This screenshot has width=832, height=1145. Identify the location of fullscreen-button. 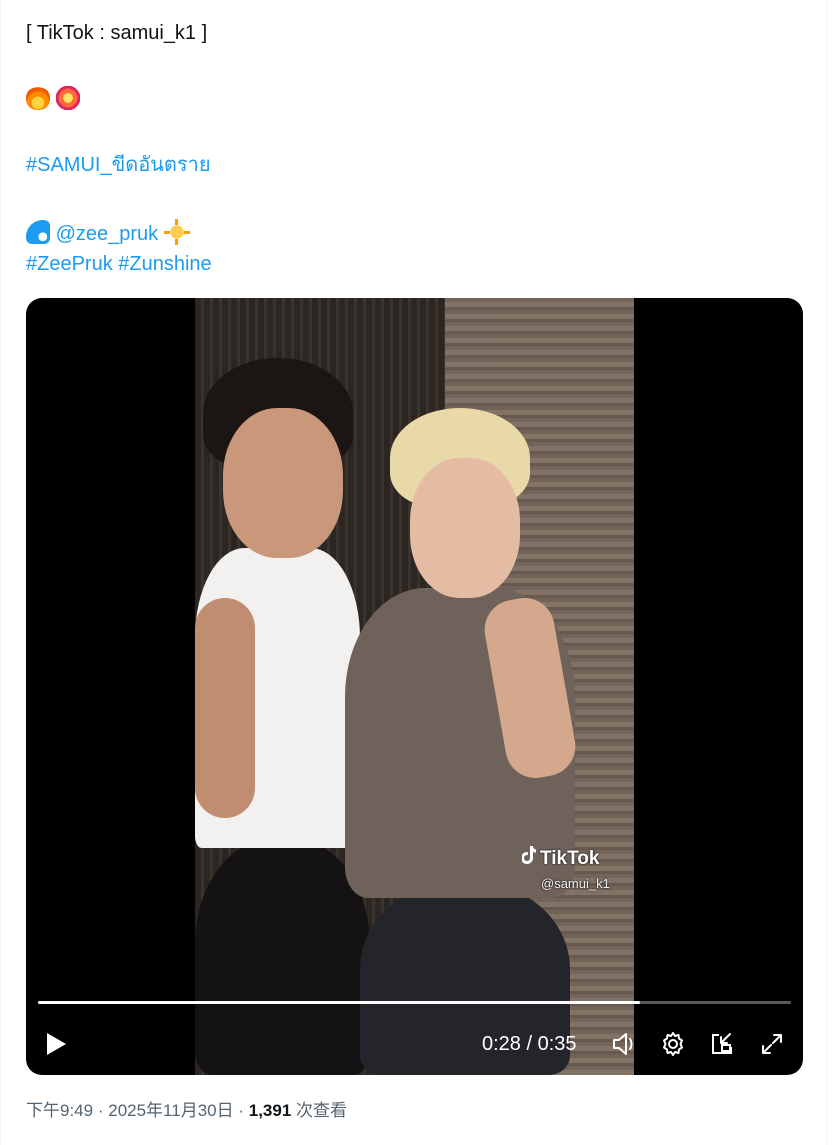
(772, 1044).